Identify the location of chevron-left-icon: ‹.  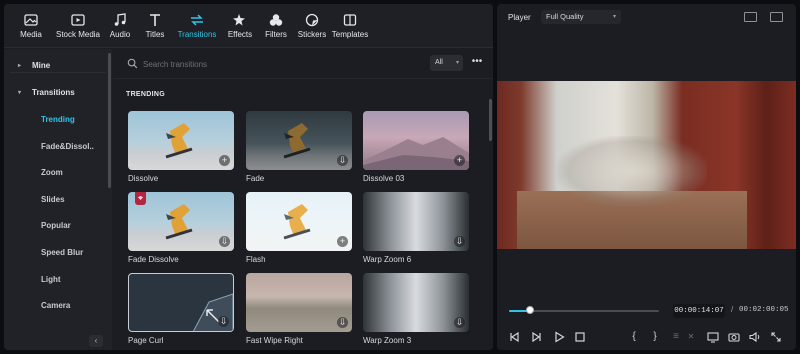
(96, 340).